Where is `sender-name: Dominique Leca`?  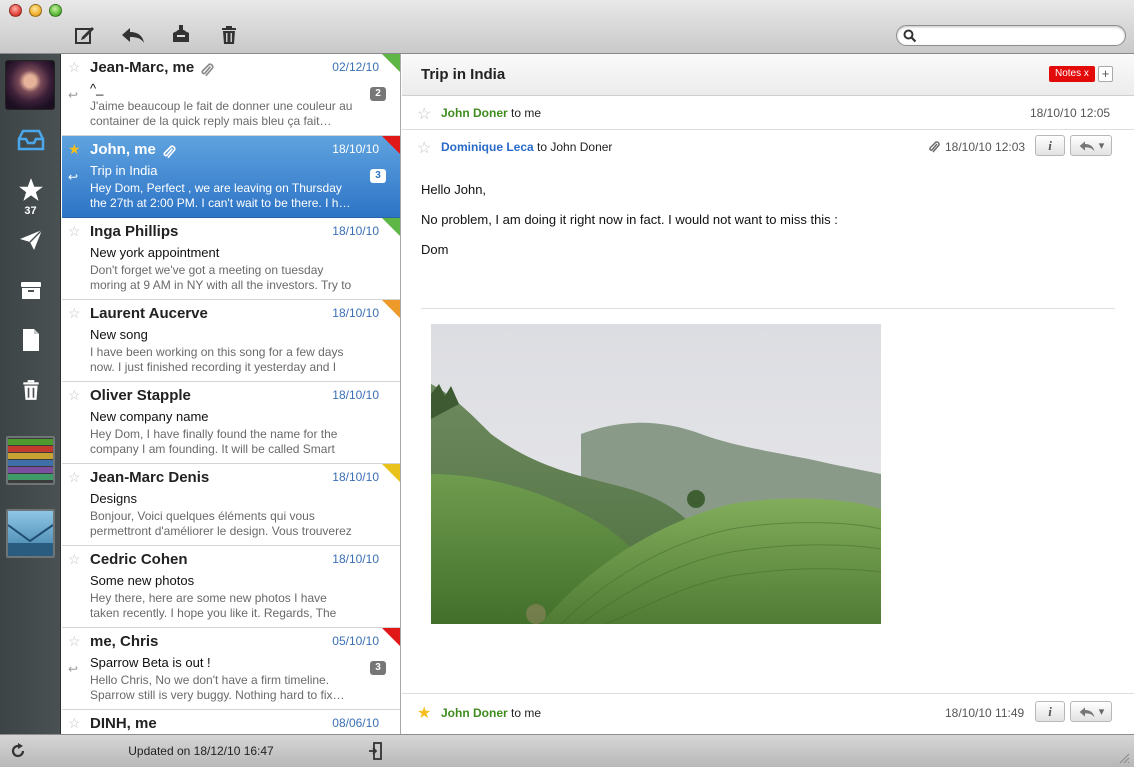
sender-name: Dominique Leca is located at coordinates (487, 147).